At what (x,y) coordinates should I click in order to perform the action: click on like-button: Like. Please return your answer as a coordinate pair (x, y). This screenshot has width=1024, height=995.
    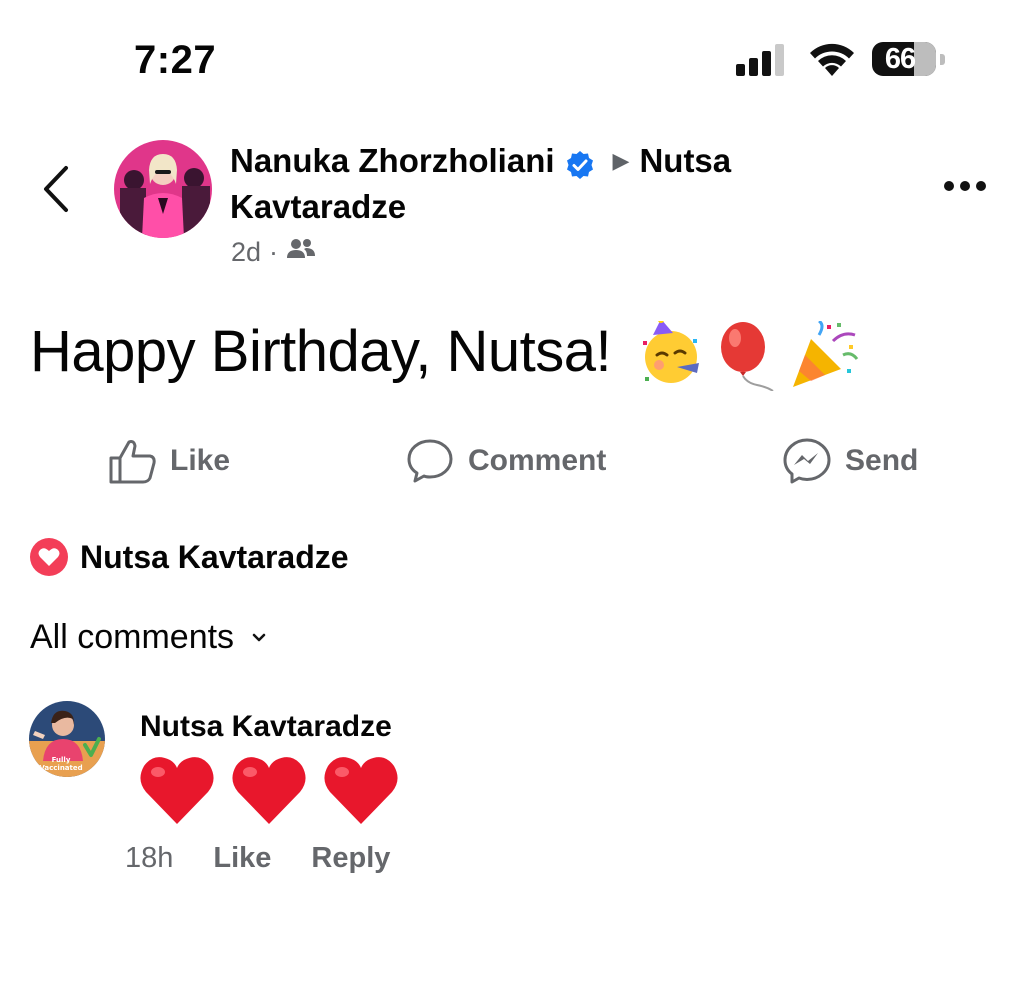
    Looking at the image, I should click on (169, 461).